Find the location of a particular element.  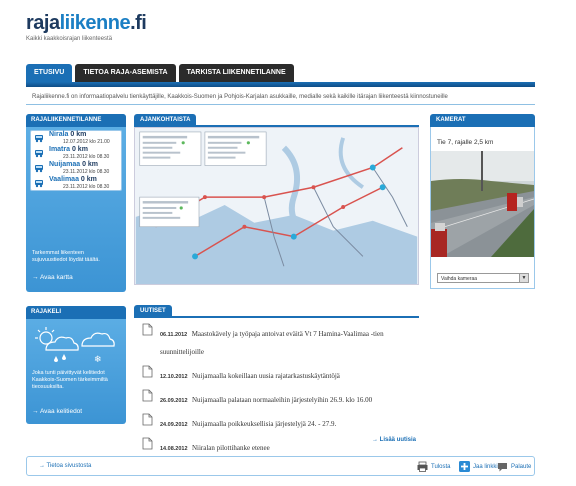

camera-select: Vaihda kameraa ▼ is located at coordinates (483, 278).